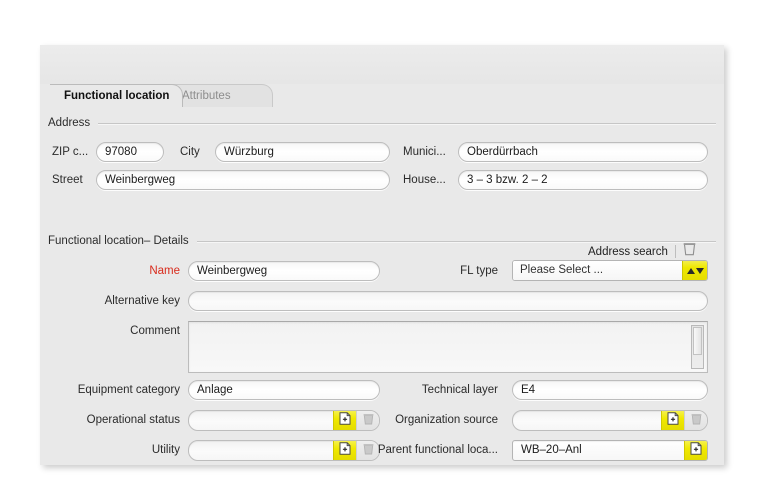 The width and height of the screenshot is (768, 500). Describe the element at coordinates (67, 180) in the screenshot. I see `street-label: Street` at that location.